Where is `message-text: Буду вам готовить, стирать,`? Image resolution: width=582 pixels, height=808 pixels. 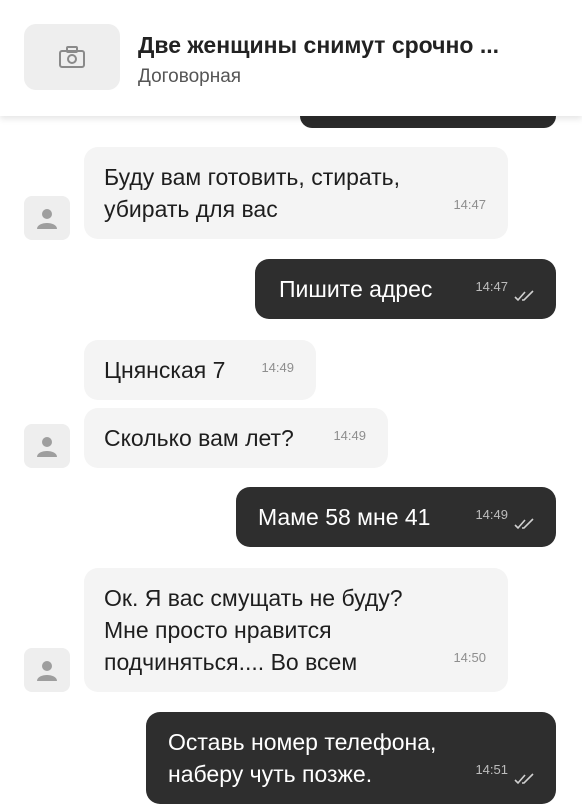 message-text: Буду вам готовить, стирать, is located at coordinates (252, 177).